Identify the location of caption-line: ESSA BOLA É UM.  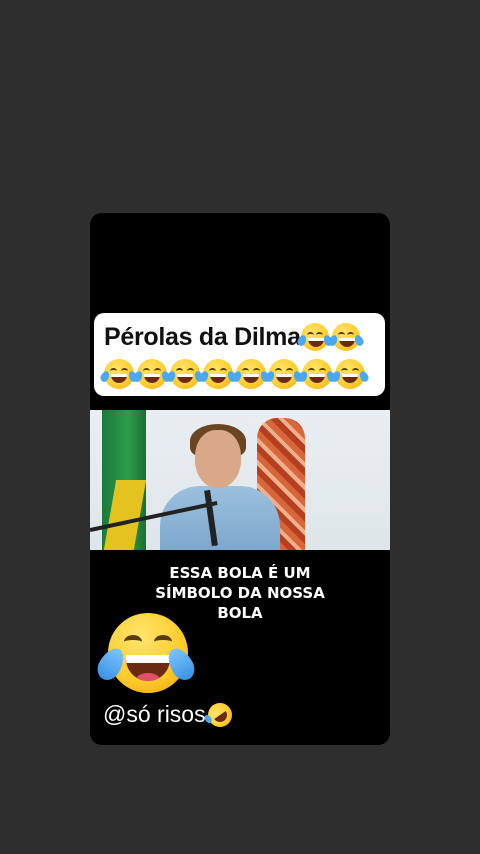
(240, 573).